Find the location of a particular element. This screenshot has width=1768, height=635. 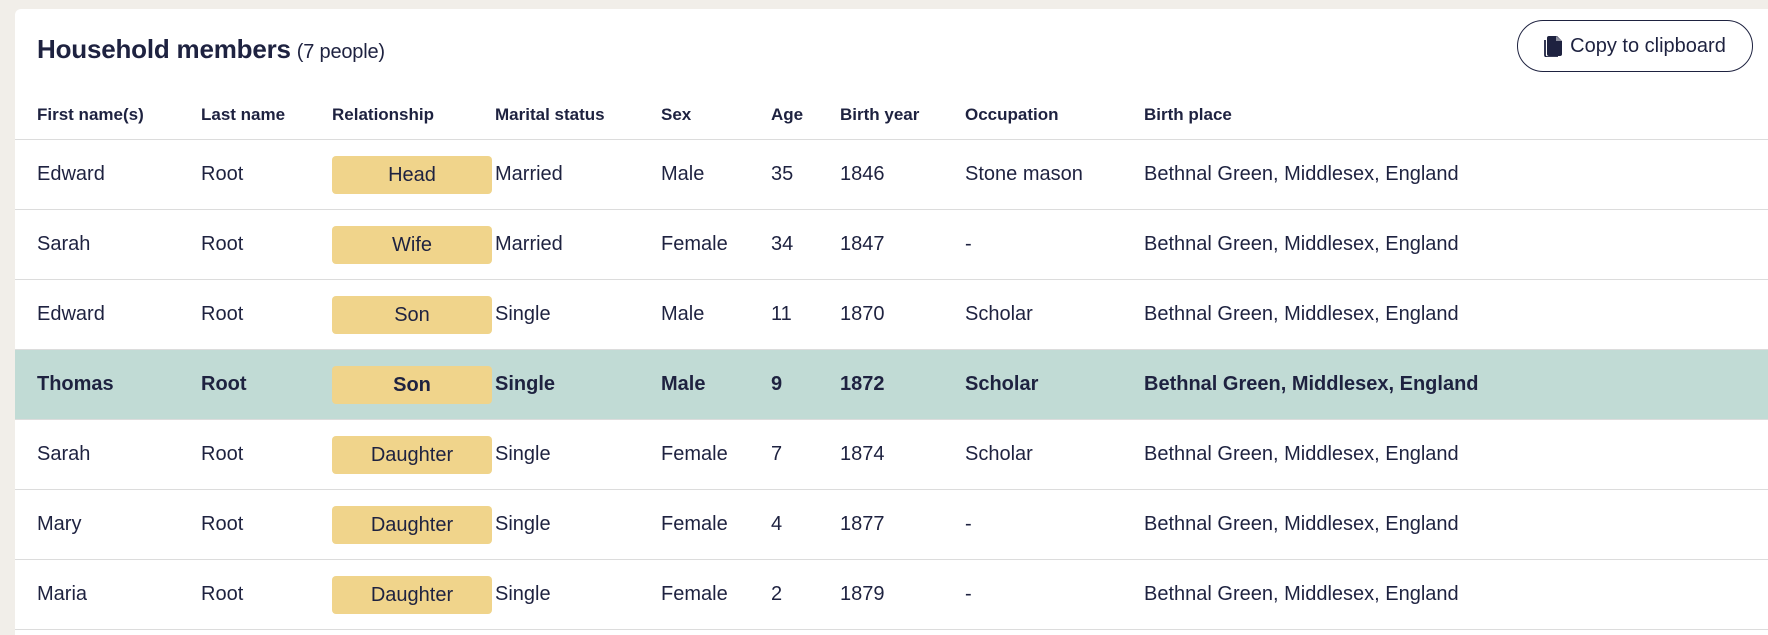

column-header-age: Age is located at coordinates (805, 115).